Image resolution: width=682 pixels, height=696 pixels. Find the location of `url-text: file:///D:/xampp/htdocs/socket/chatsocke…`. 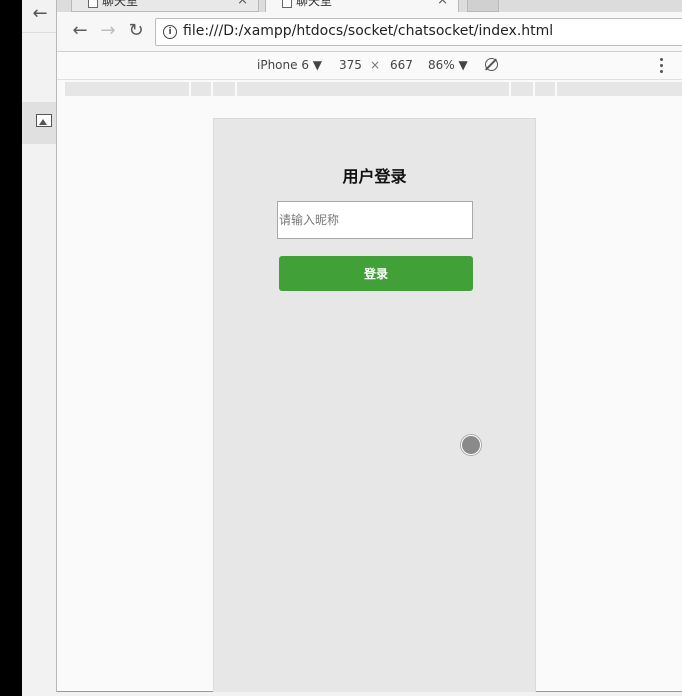

url-text: file:///D:/xampp/htdocs/socket/chatsocke… is located at coordinates (368, 31).